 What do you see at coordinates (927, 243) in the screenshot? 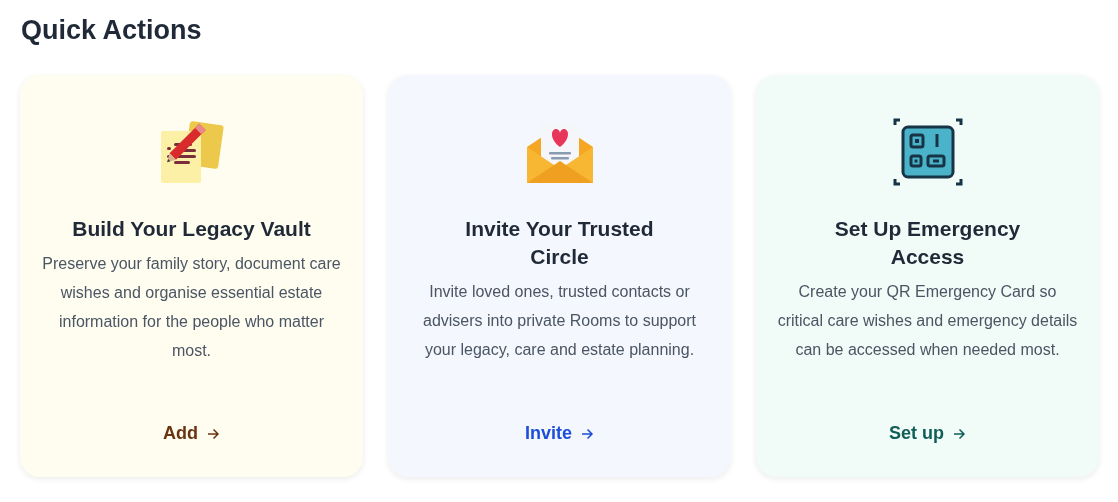
I see `card-title: Set Up Emergency Access` at bounding box center [927, 243].